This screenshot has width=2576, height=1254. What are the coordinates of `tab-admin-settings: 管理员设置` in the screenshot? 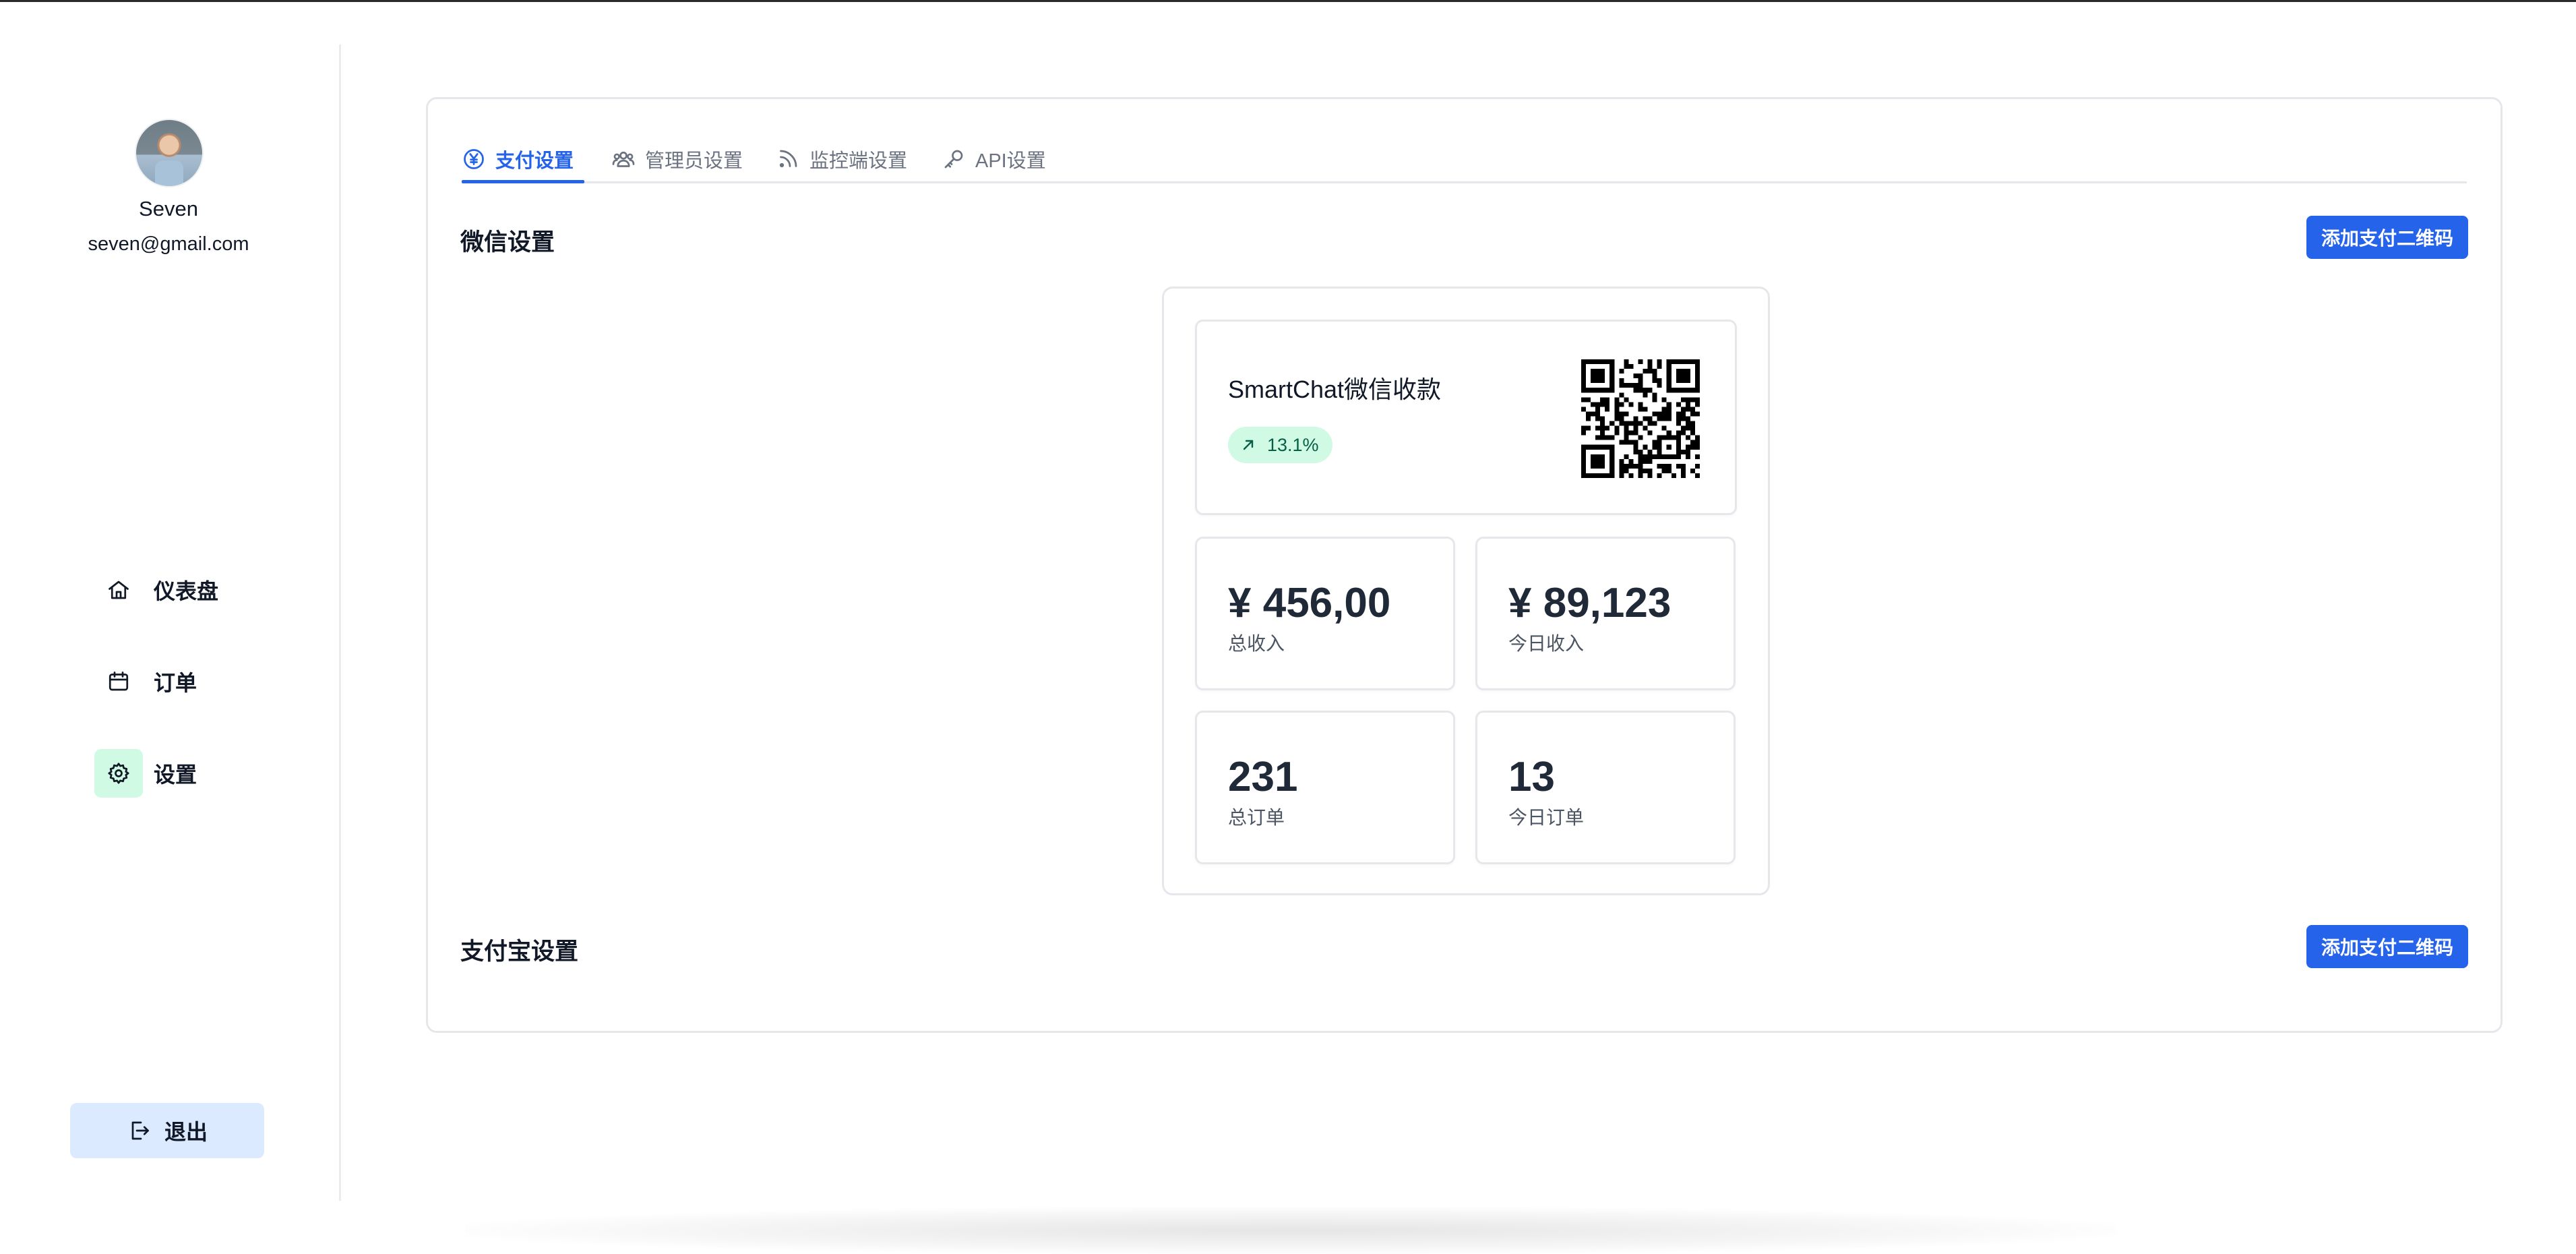 It's located at (677, 159).